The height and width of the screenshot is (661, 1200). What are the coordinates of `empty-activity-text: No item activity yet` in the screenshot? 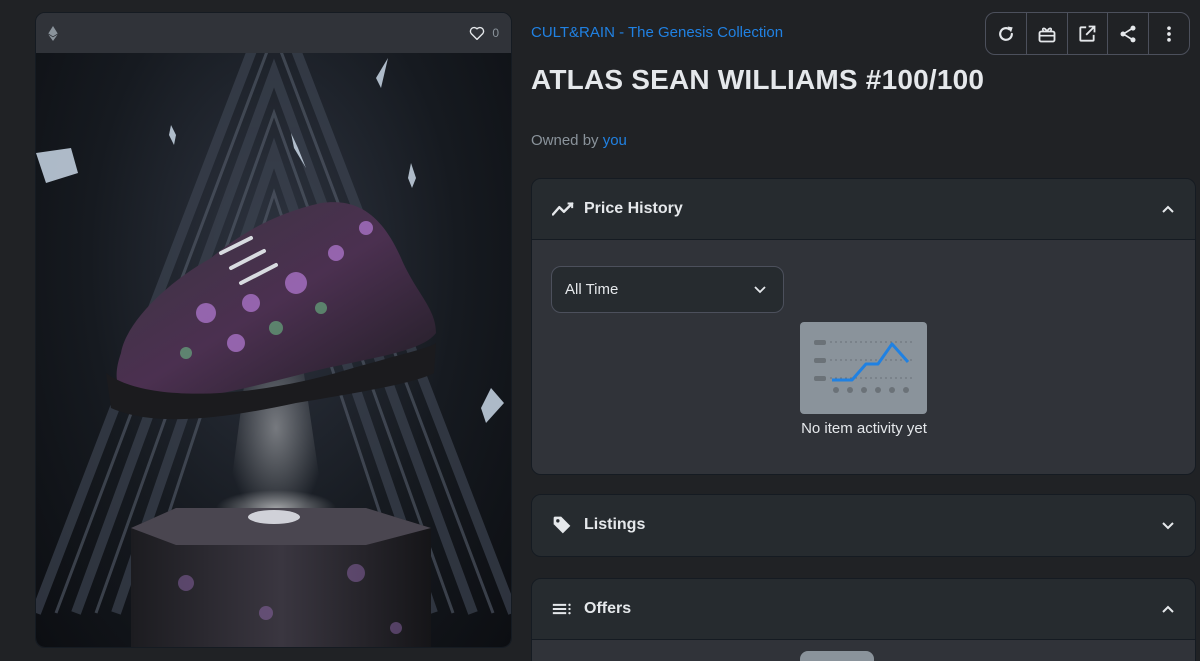 It's located at (864, 428).